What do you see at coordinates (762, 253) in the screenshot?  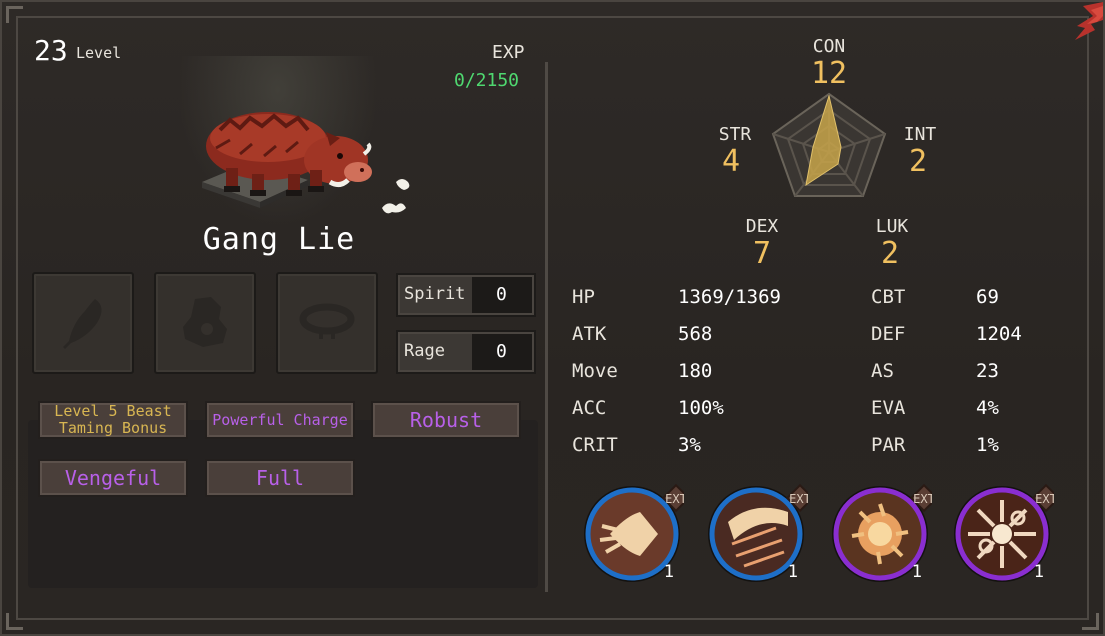 I see `attr-dex-value: 7` at bounding box center [762, 253].